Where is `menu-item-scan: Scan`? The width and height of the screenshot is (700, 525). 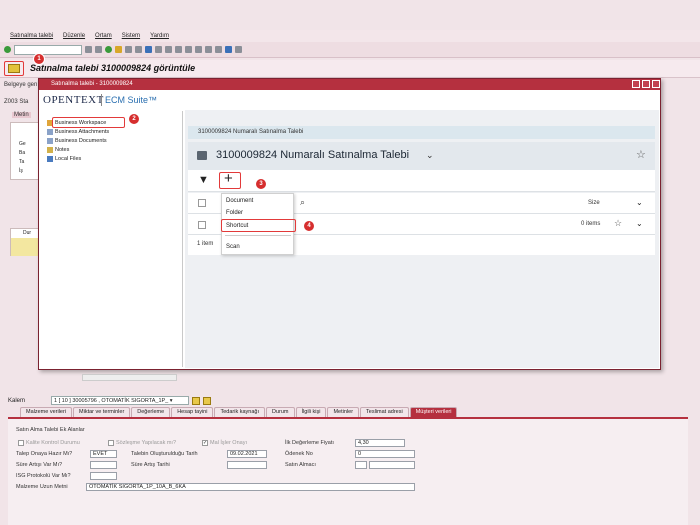 menu-item-scan: Scan is located at coordinates (233, 247).